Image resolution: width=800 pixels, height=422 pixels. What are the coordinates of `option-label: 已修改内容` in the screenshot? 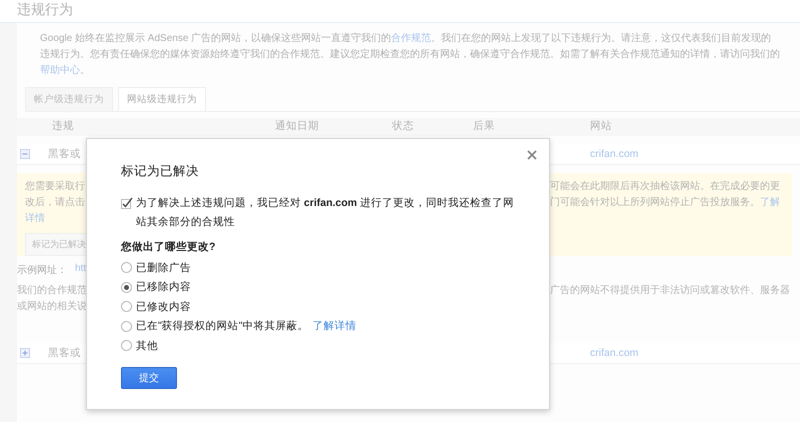 It's located at (163, 307).